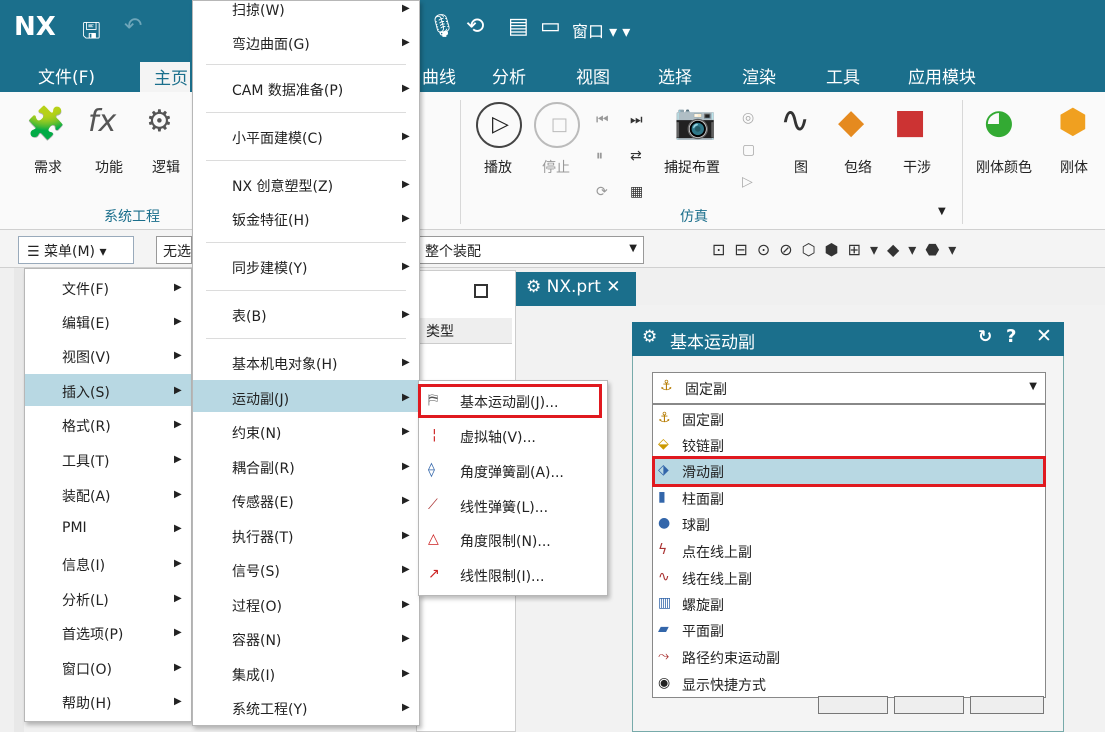 The height and width of the screenshot is (732, 1105). I want to click on insert-menu-item: 约束(N), so click(256, 433).